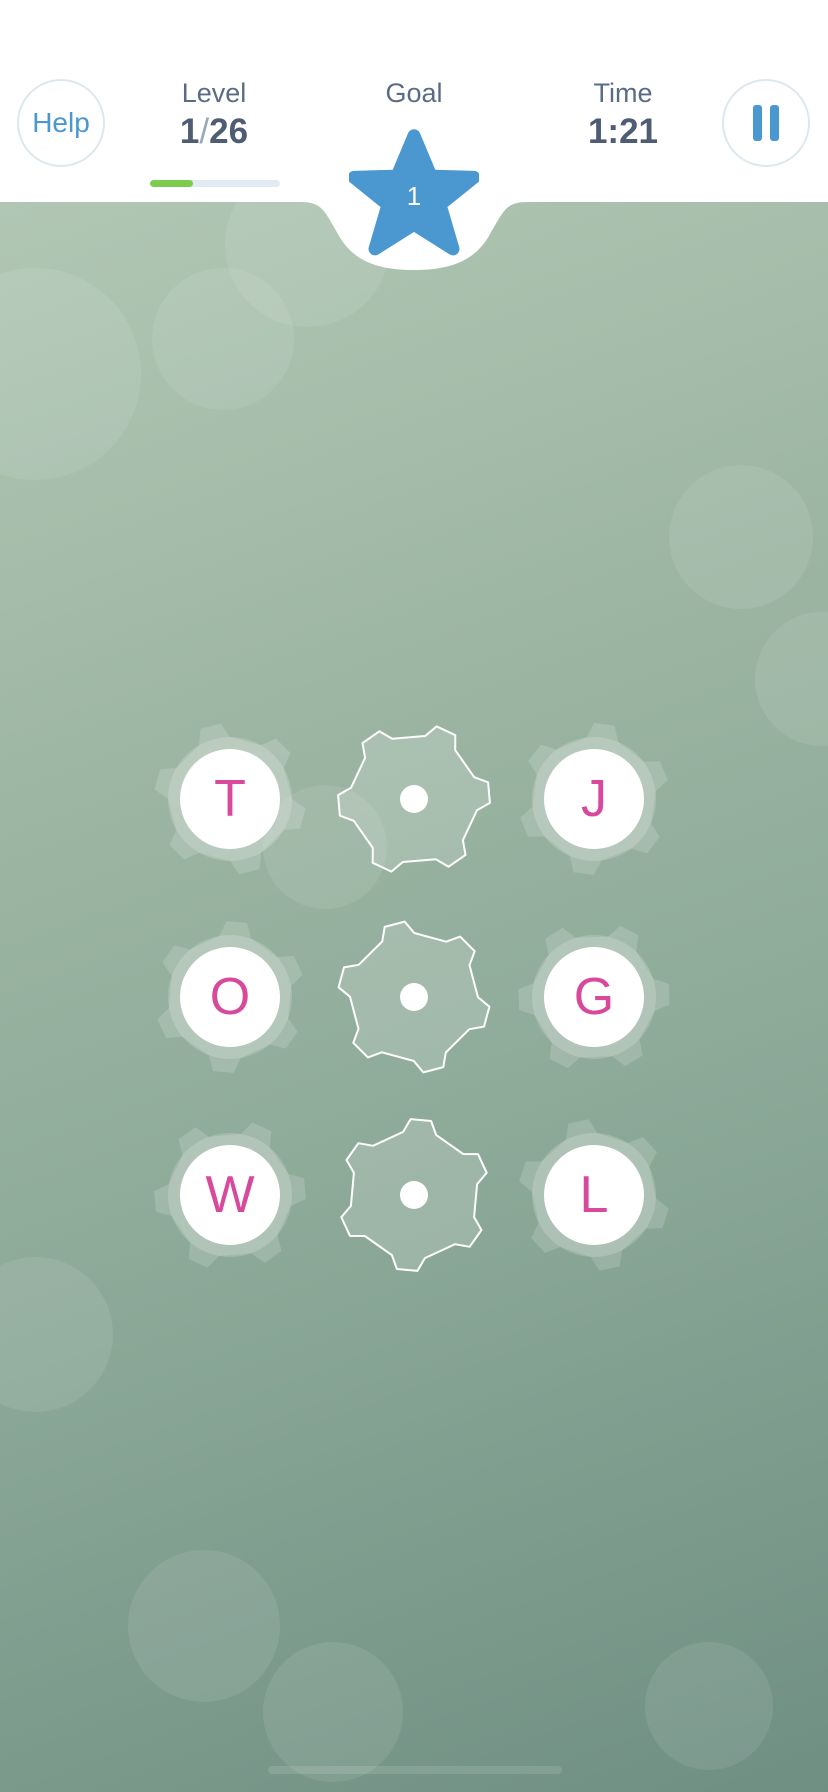 This screenshot has height=1792, width=828. What do you see at coordinates (594, 799) in the screenshot?
I see `letter-tile-j: J` at bounding box center [594, 799].